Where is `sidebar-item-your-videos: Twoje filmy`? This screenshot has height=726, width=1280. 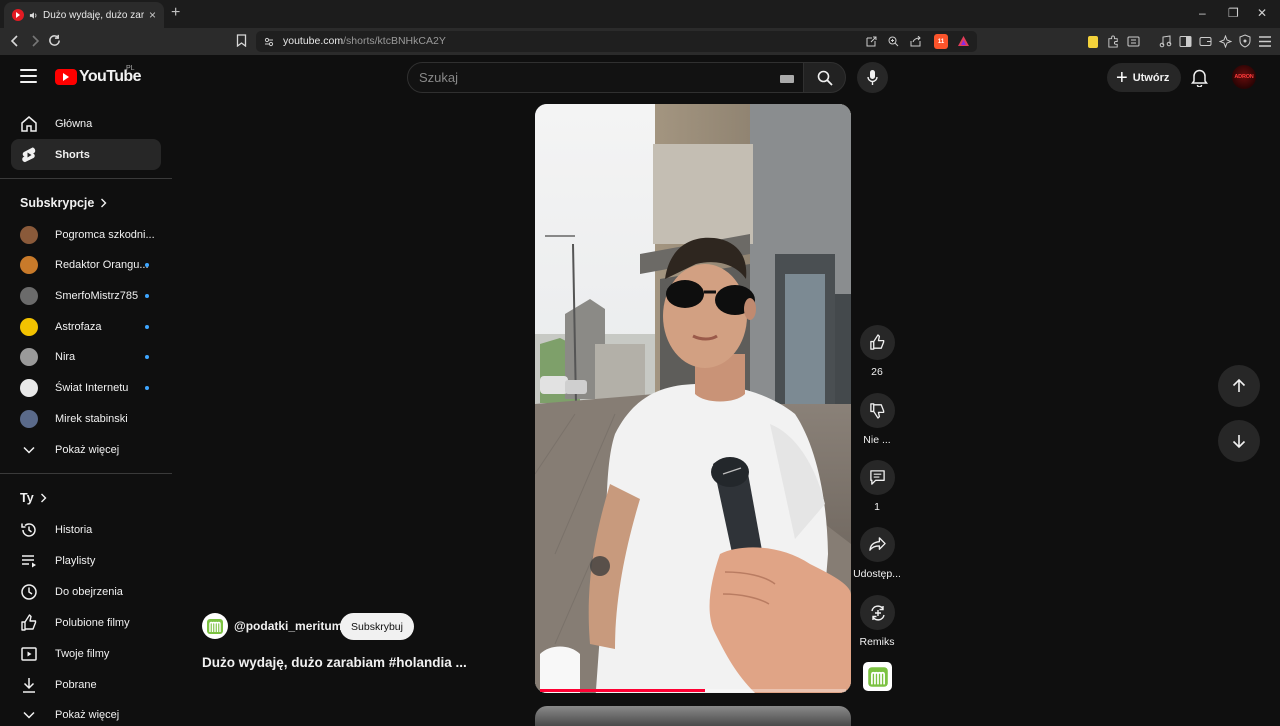
sidebar-item-your-videos: Twoje filmy is located at coordinates (86, 653).